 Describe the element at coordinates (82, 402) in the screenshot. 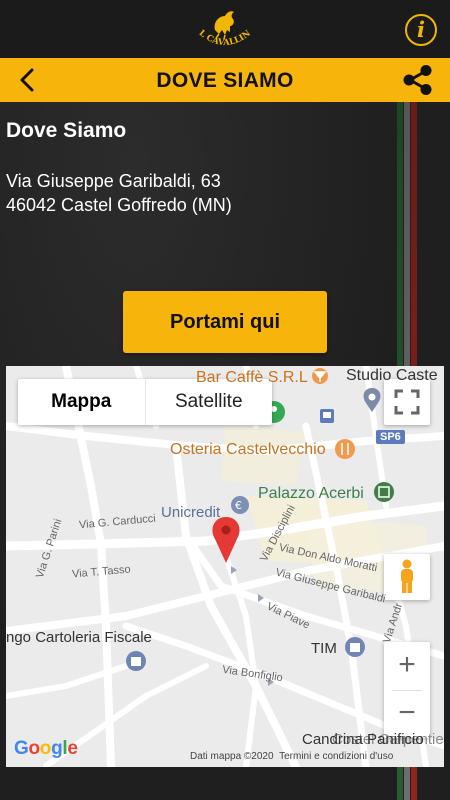

I see `map-type-mappa: Mappa` at that location.